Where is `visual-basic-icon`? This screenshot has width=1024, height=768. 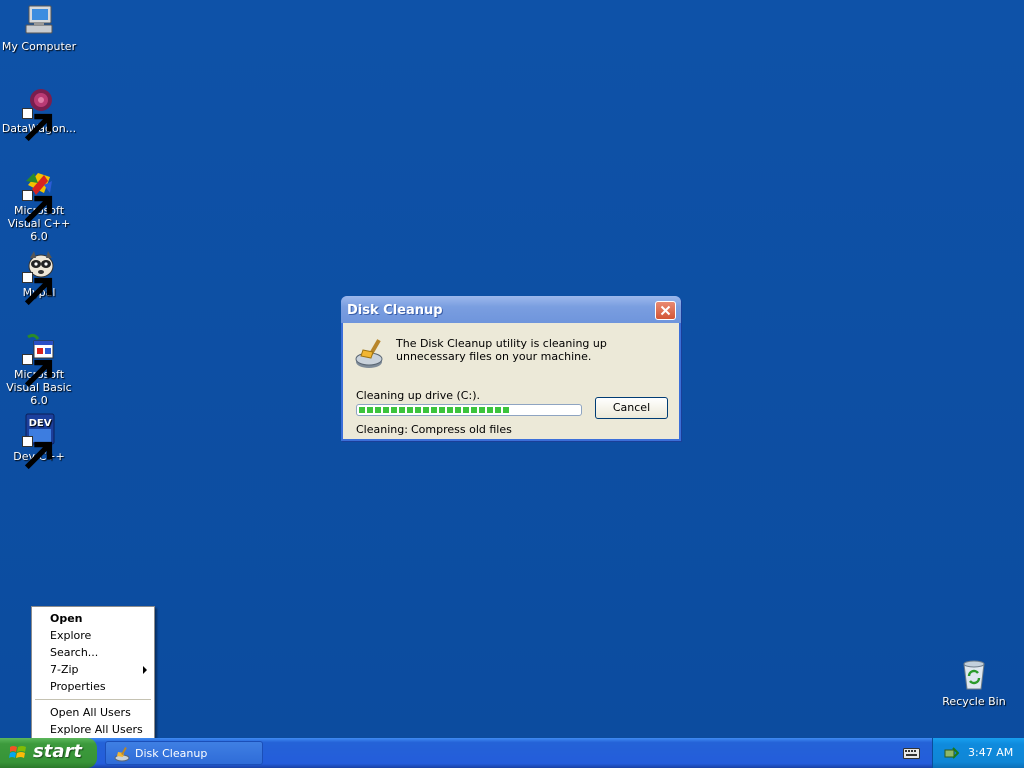
visual-basic-icon is located at coordinates (39, 359).